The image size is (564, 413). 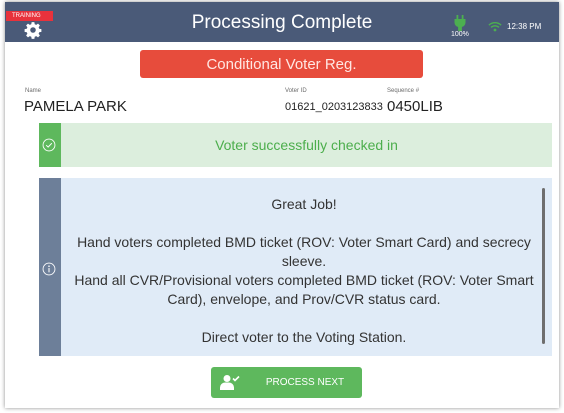 I want to click on sequence-label: Sequence #, so click(x=403, y=91).